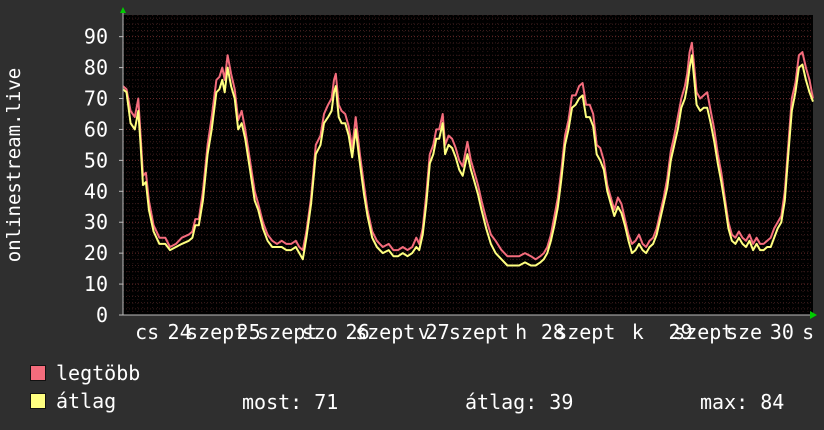  What do you see at coordinates (96, 129) in the screenshot?
I see `y-tick-label: 60` at bounding box center [96, 129].